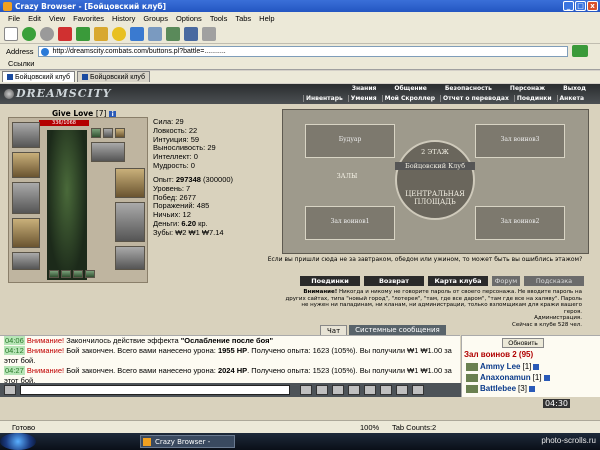  I want to click on zone-warriors-3: Зал воинов3, so click(520, 141).